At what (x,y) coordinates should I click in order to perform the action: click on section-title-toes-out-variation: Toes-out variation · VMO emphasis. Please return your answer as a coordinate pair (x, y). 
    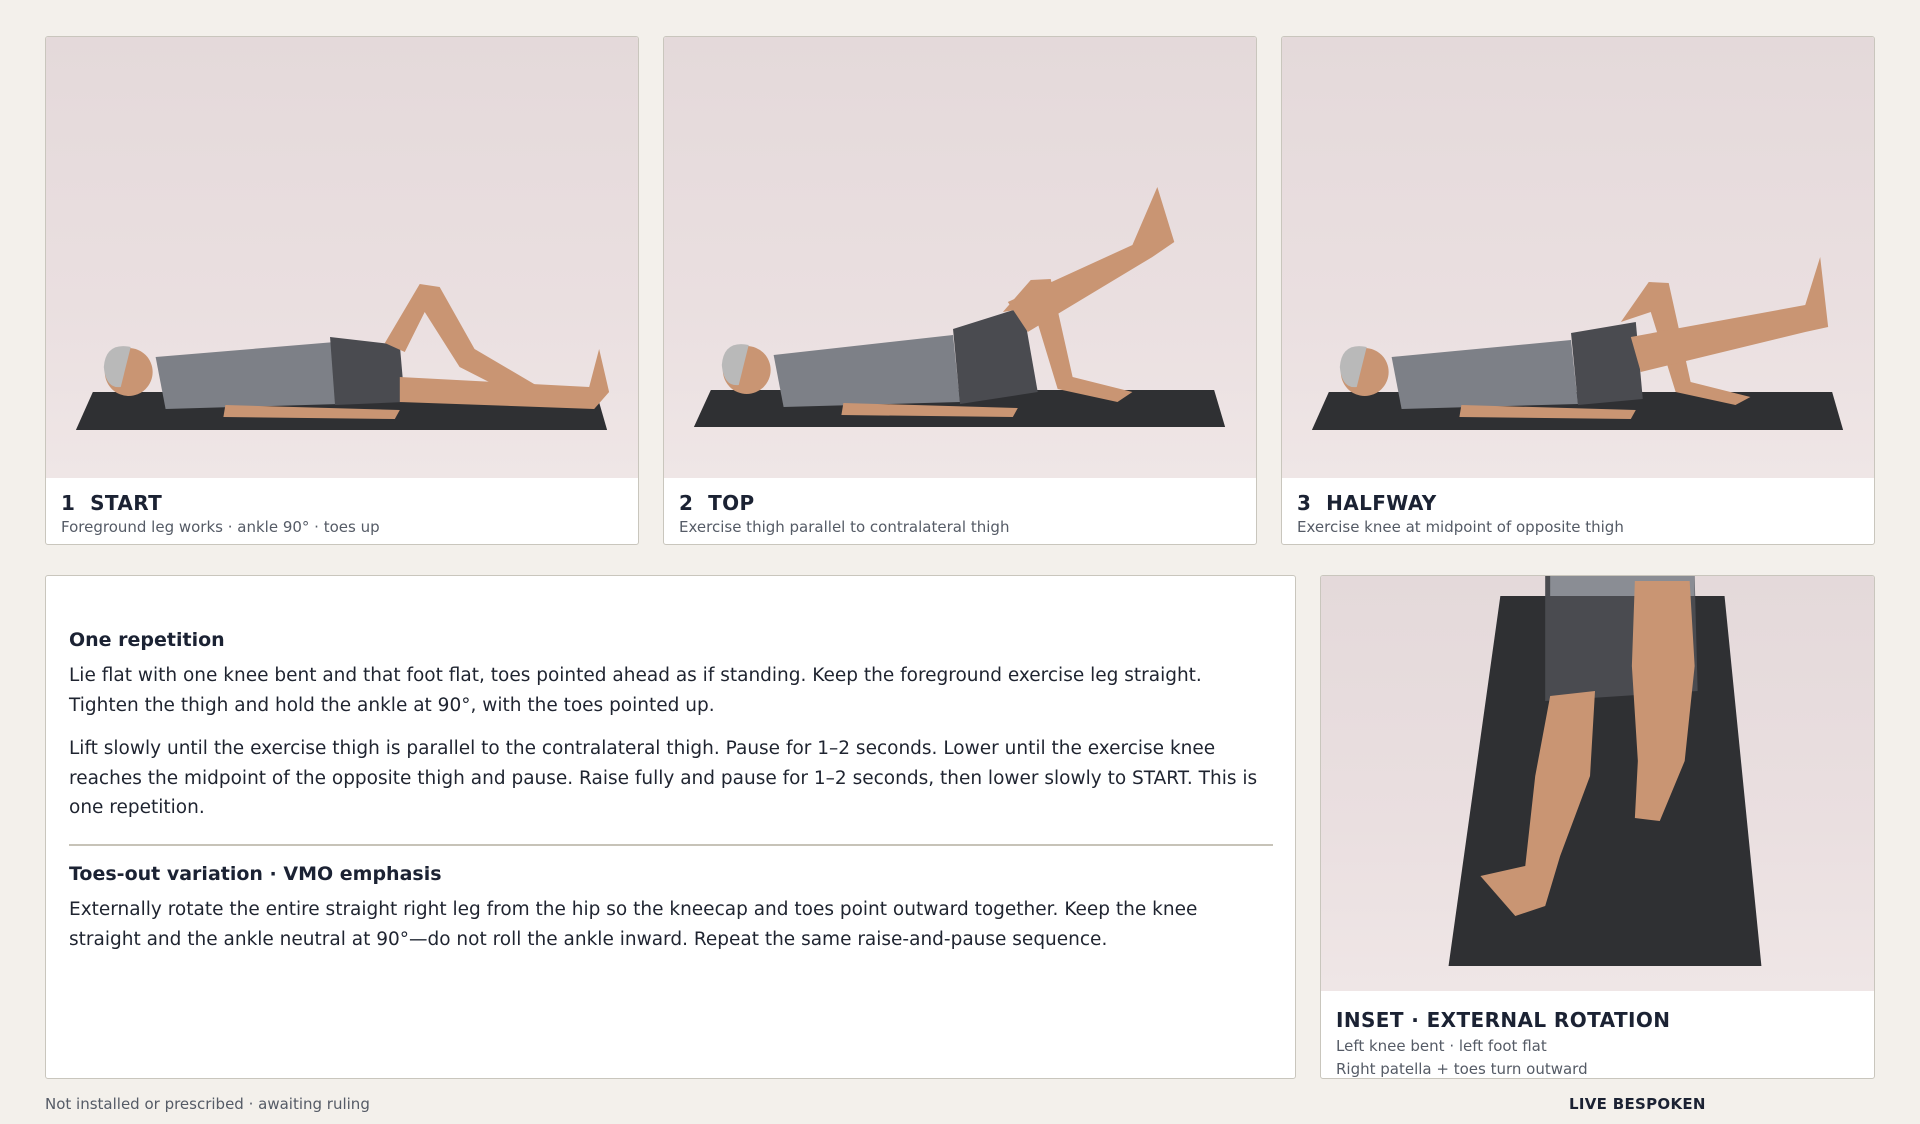
    Looking at the image, I should click on (255, 874).